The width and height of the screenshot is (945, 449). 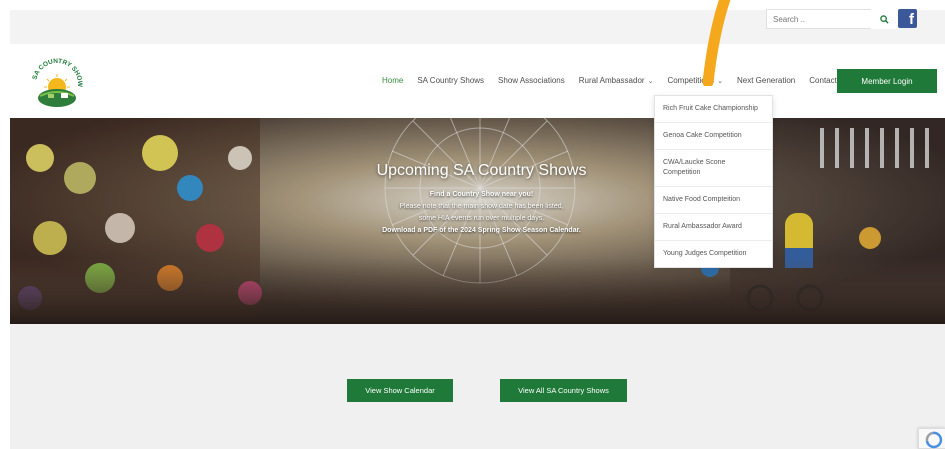 I want to click on hero-title: Upcoming SA Country Shows, so click(x=481, y=170).